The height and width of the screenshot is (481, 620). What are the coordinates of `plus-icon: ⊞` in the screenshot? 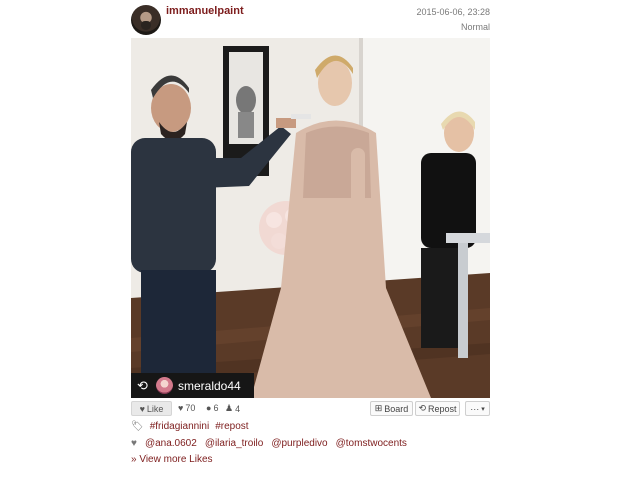 It's located at (378, 408).